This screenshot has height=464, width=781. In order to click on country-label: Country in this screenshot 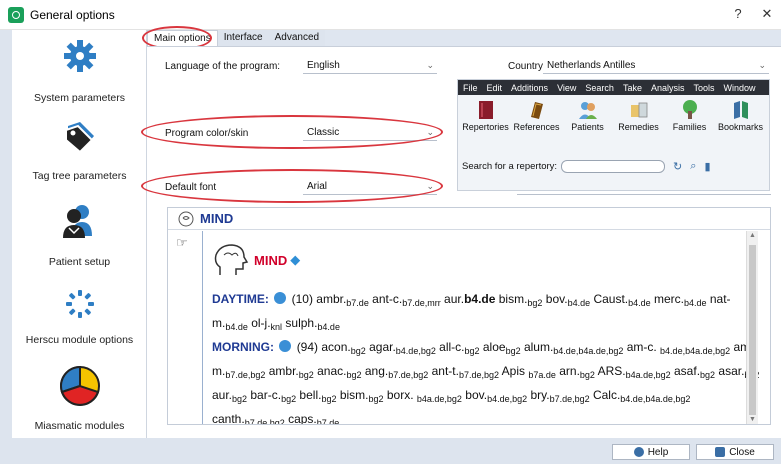, I will do `click(526, 66)`.